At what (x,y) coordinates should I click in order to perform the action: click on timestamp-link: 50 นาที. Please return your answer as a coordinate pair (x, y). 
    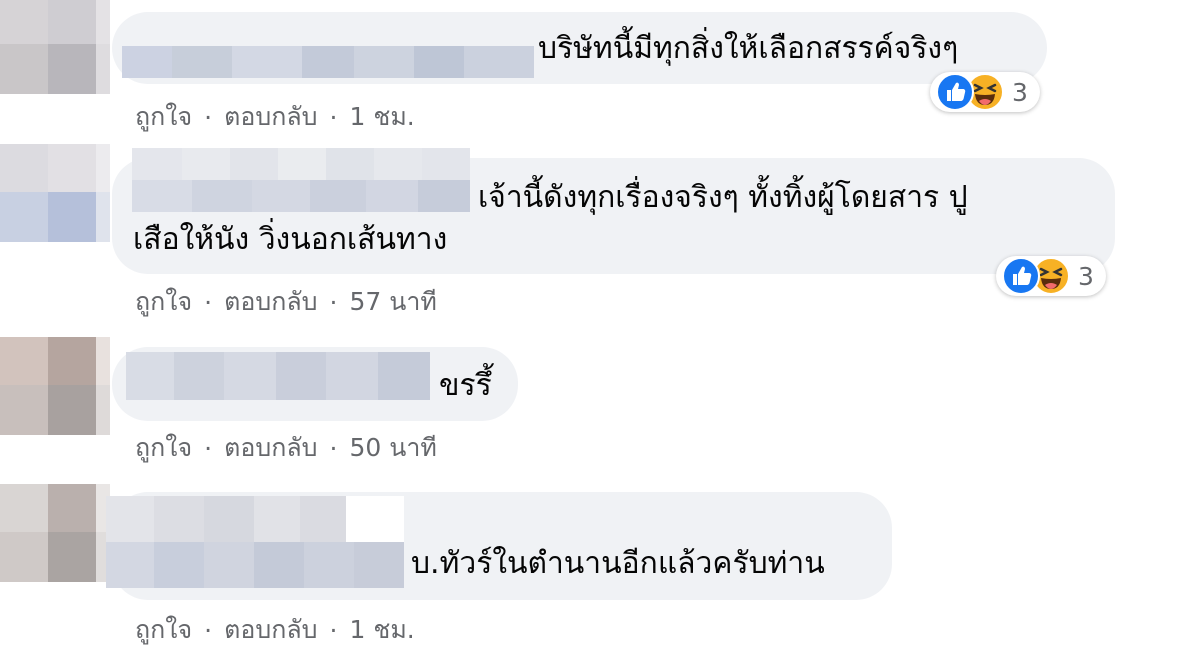
    Looking at the image, I should click on (393, 448).